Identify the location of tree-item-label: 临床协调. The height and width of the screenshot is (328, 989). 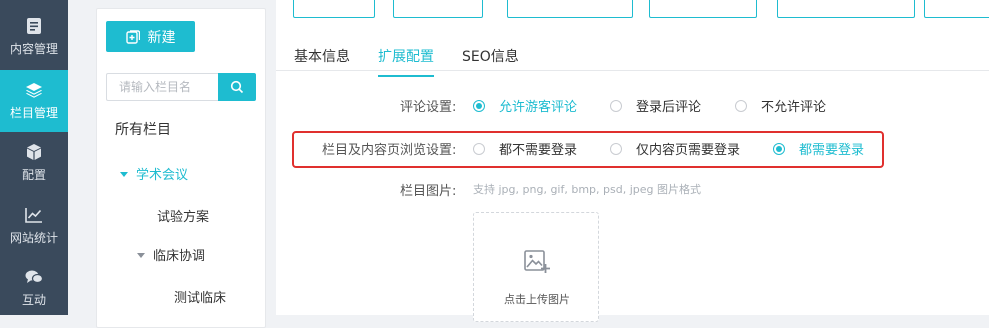
(179, 256).